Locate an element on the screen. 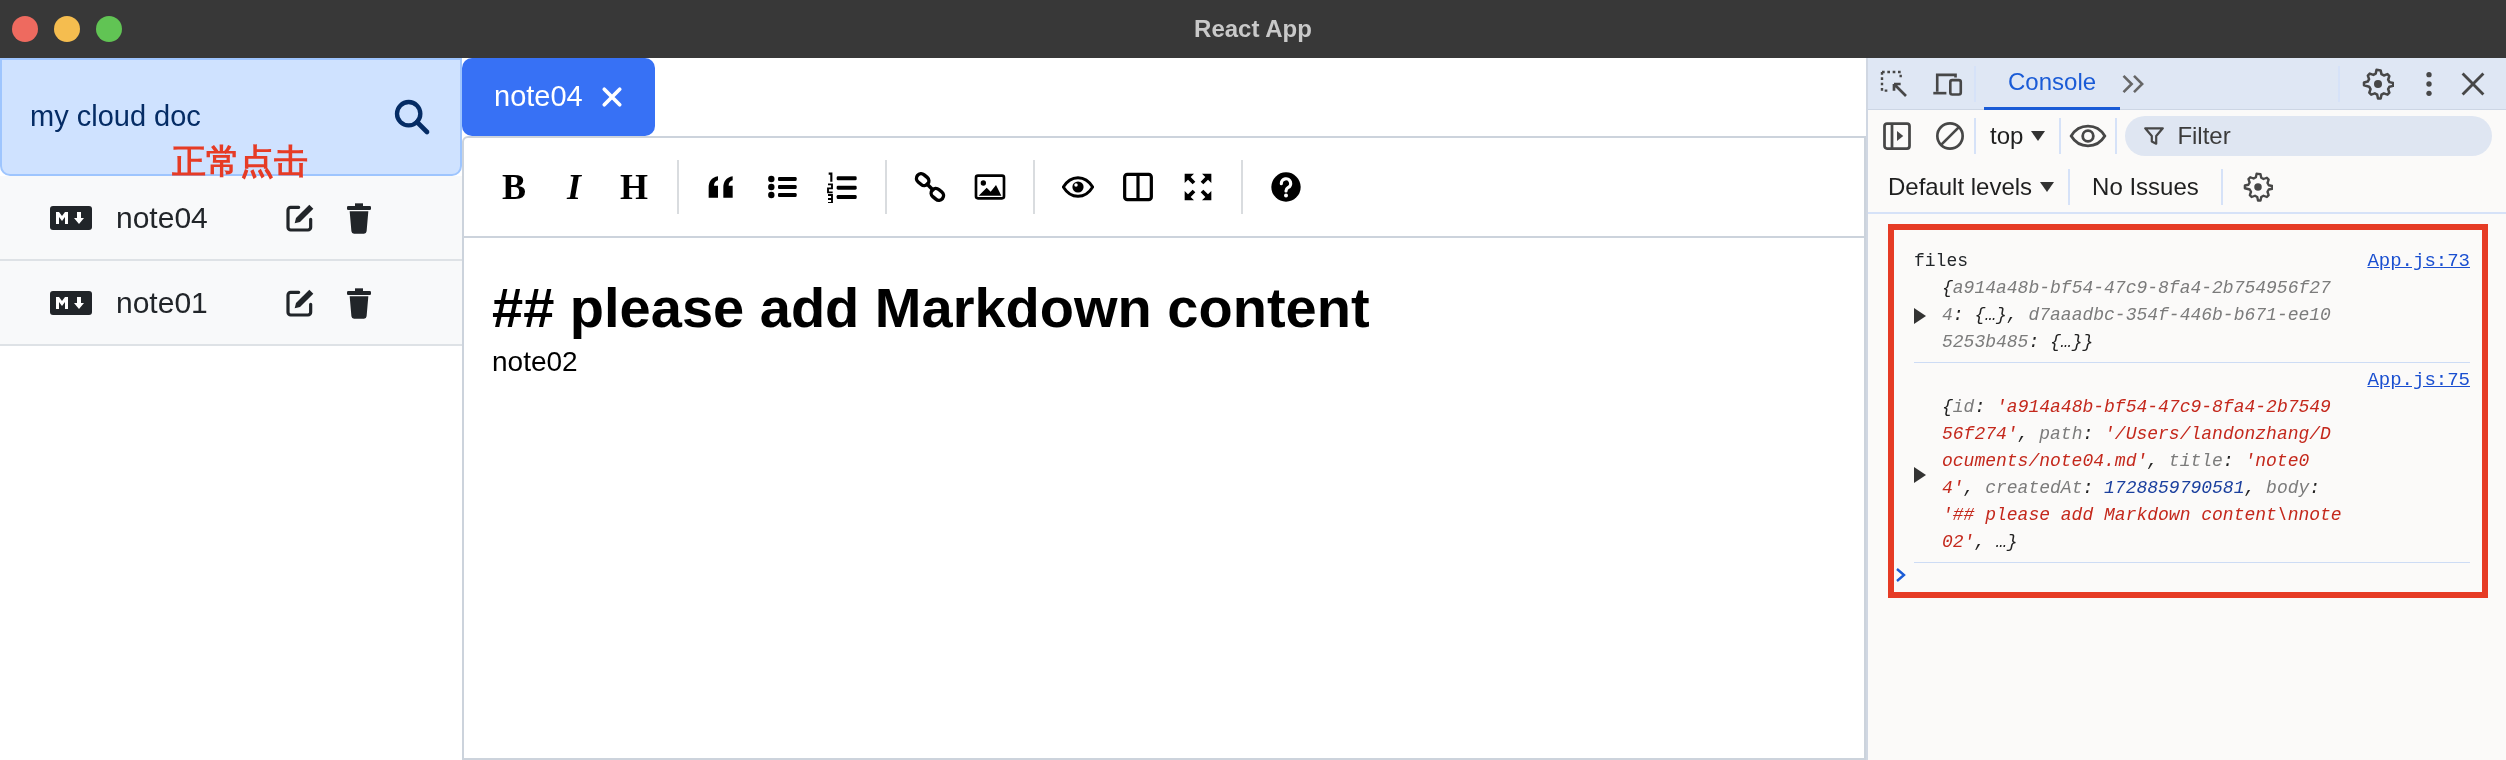 This screenshot has width=2506, height=760. markdown-heading: ## please add Markdown content is located at coordinates (931, 308).